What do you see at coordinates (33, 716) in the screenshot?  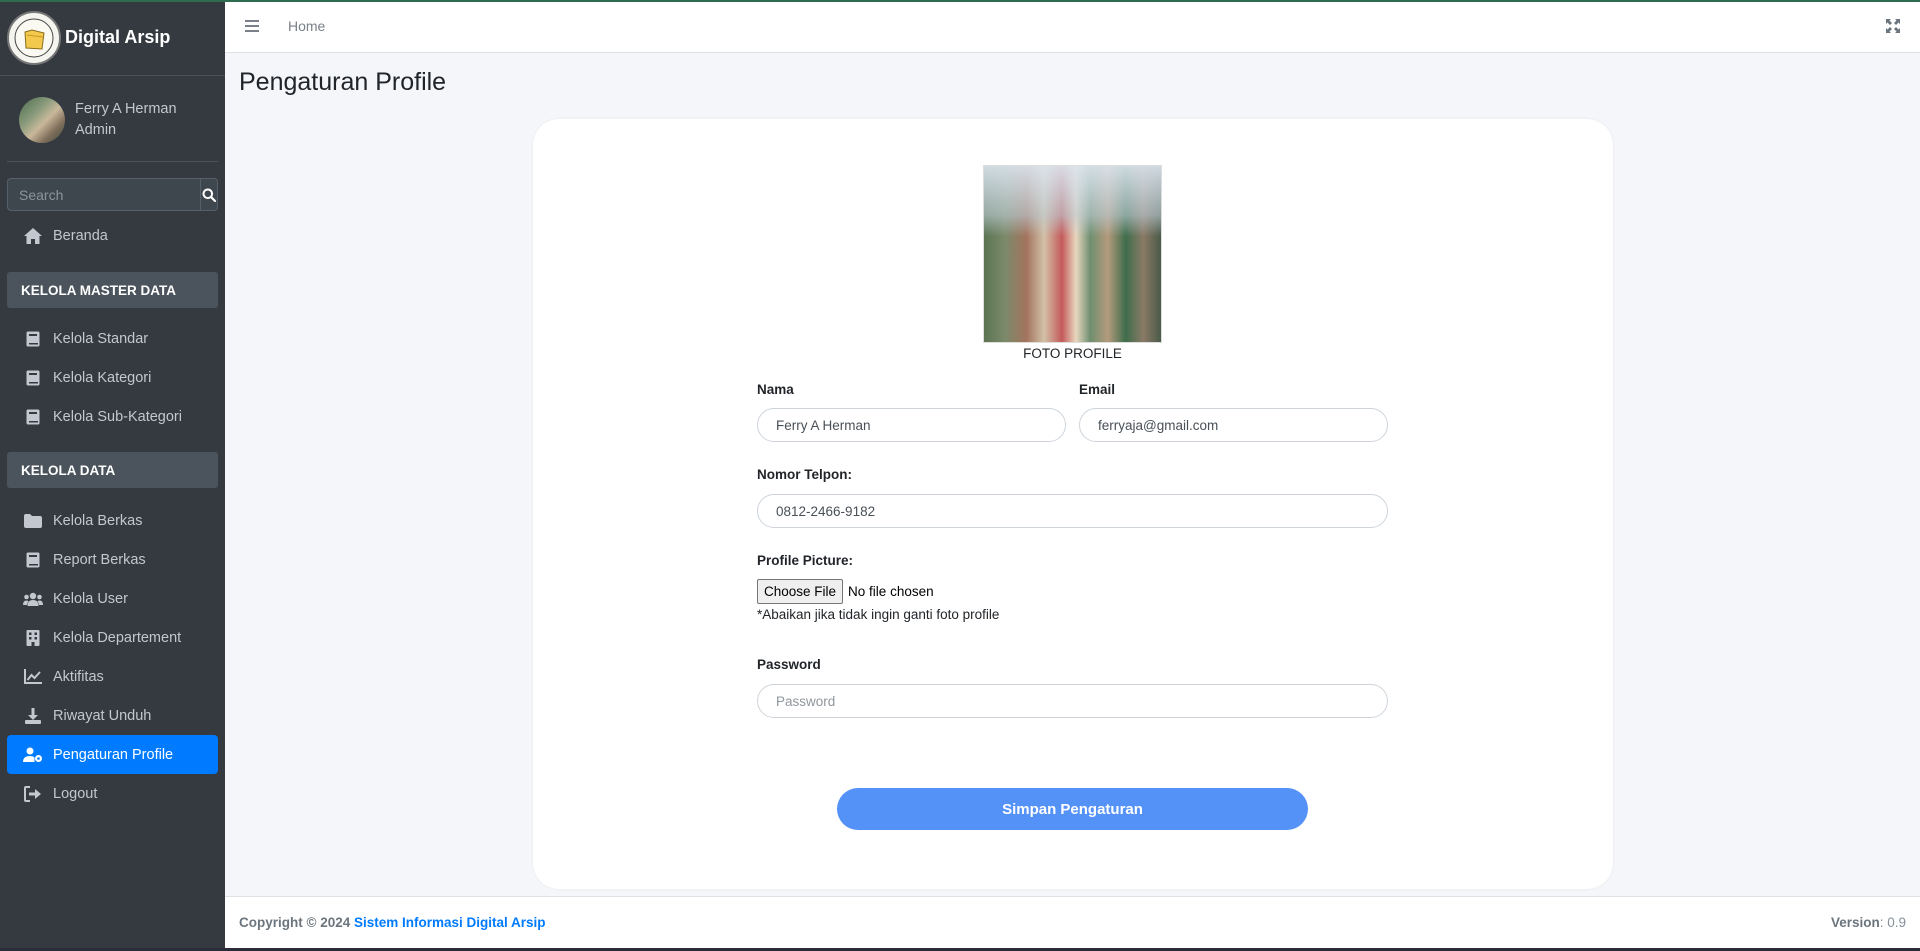 I see `download-icon` at bounding box center [33, 716].